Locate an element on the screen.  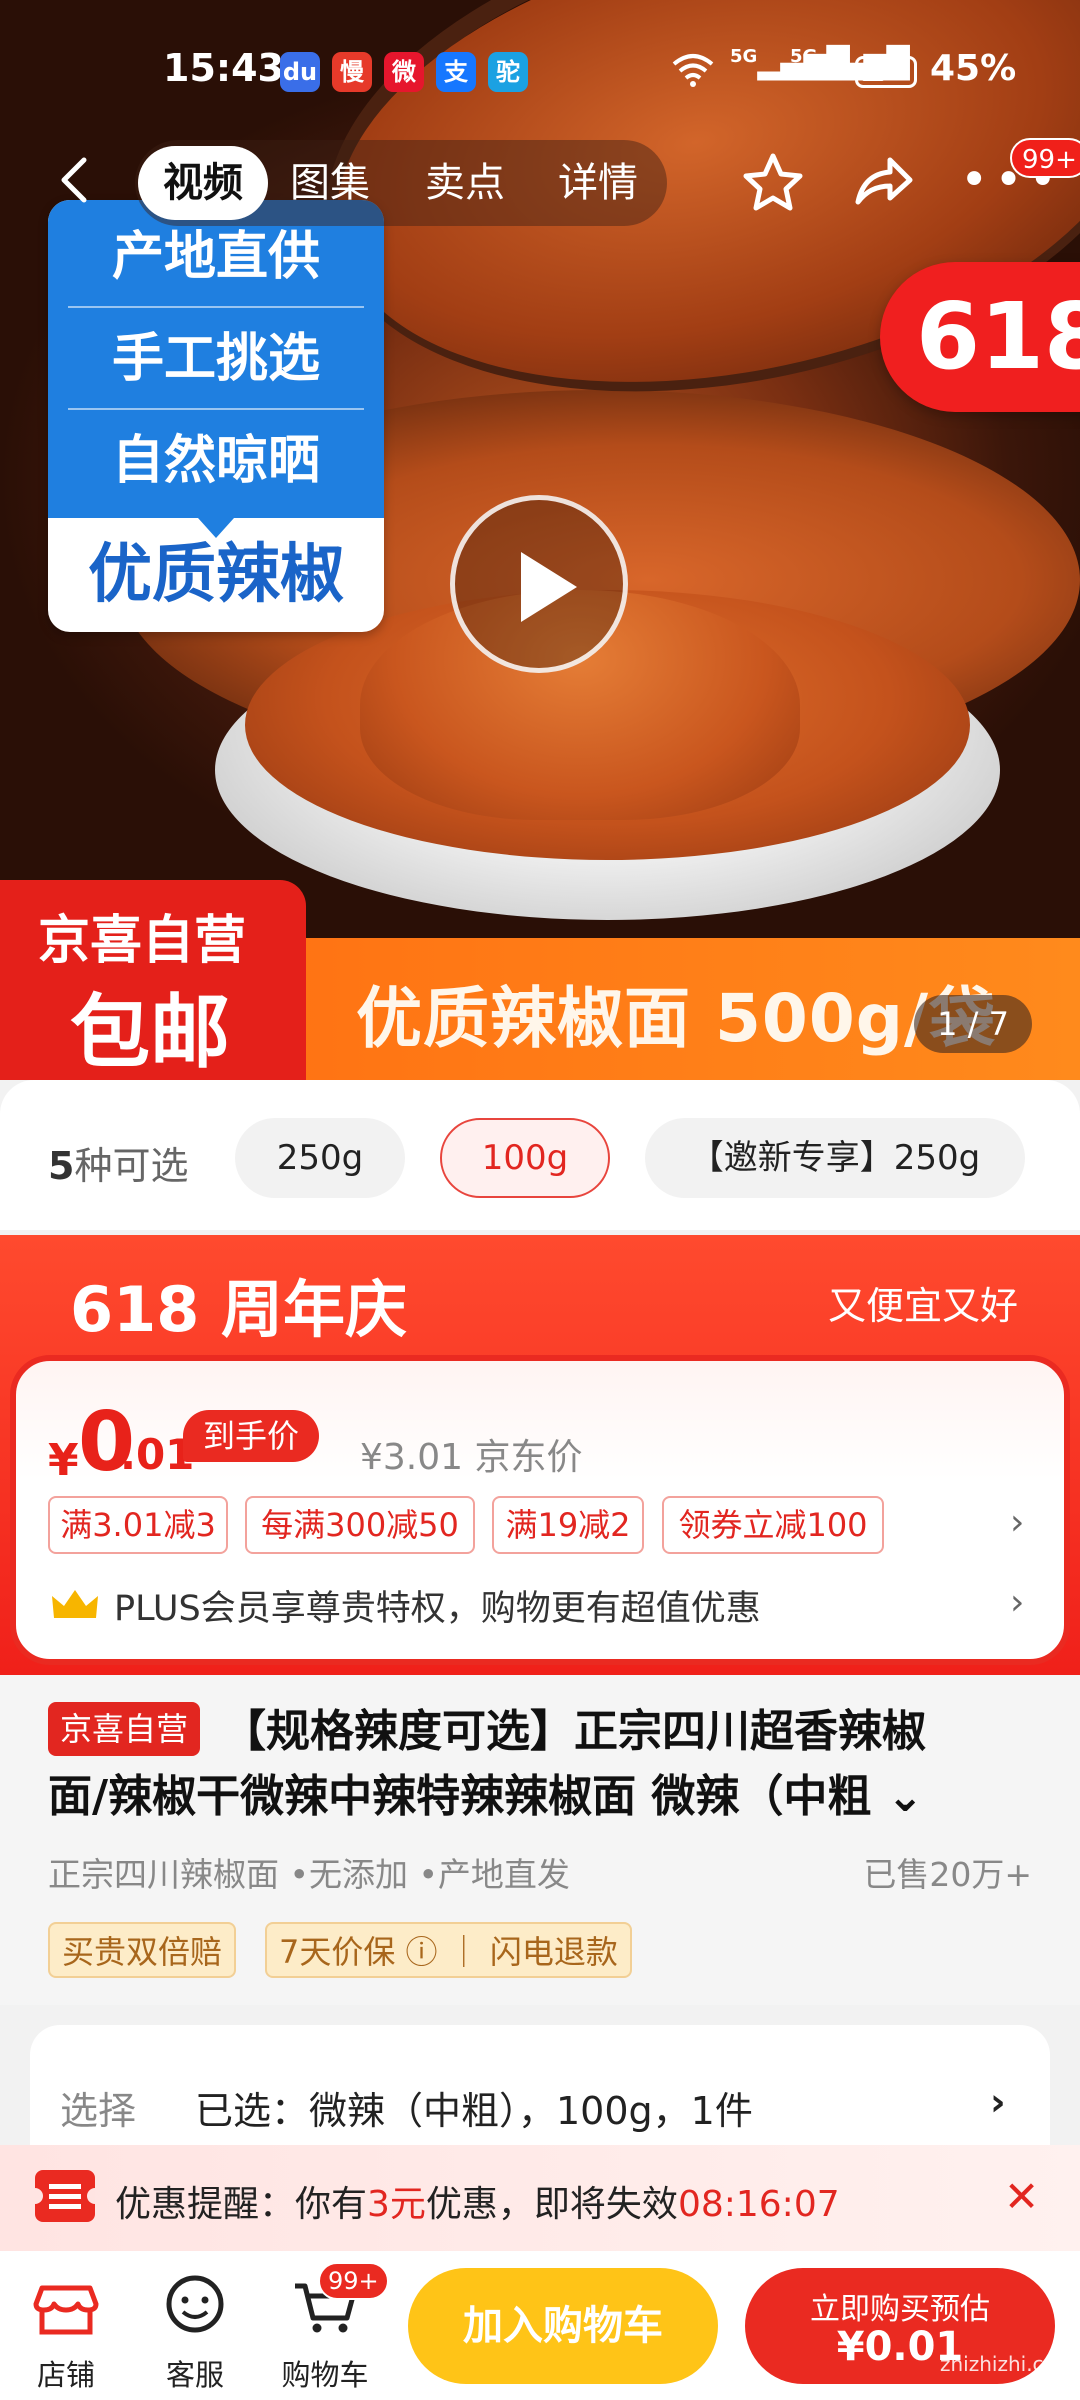
store-label: 店铺 is located at coordinates (65, 2375).